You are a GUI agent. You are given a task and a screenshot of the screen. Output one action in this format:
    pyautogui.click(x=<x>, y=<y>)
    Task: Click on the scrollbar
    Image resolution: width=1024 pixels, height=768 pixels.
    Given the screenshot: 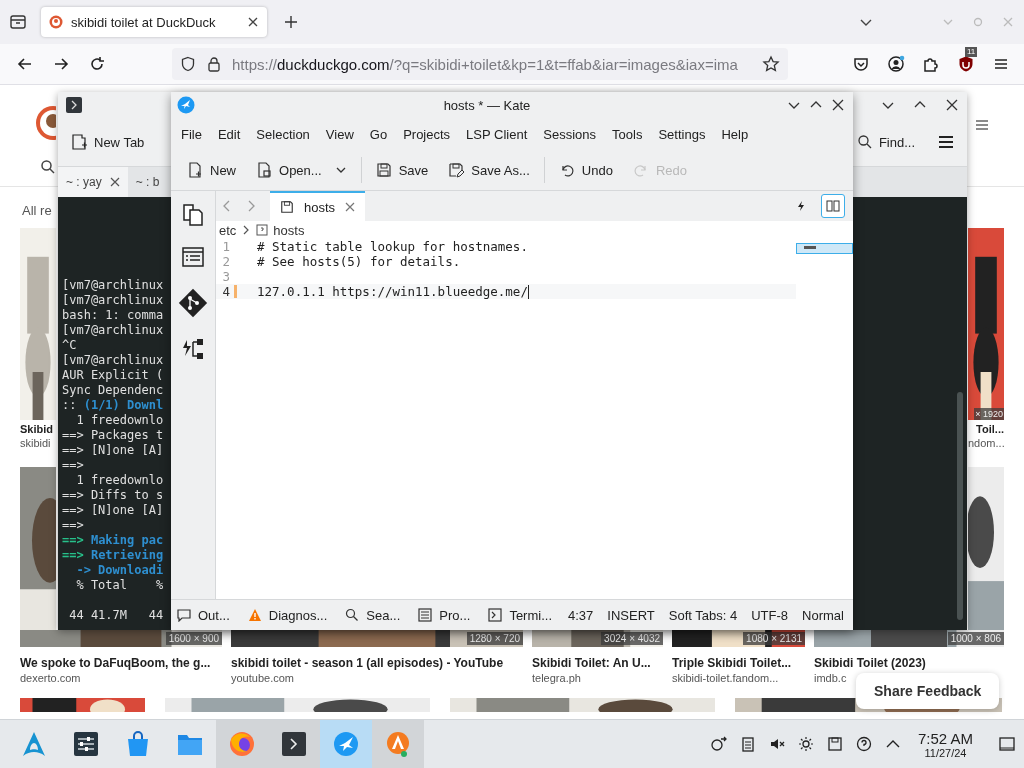 What is the action you would take?
    pyautogui.click(x=960, y=506)
    